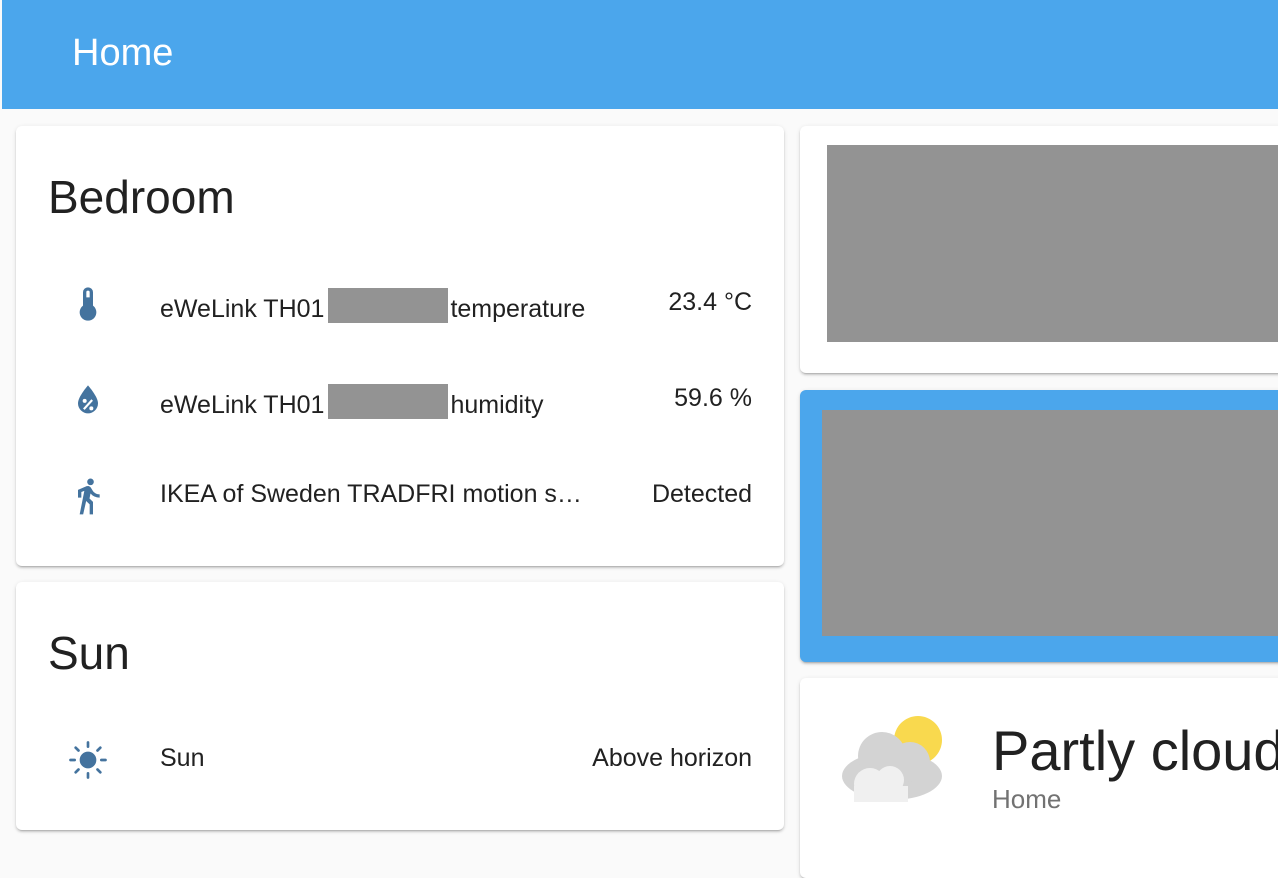 The height and width of the screenshot is (878, 1278). I want to click on entity-state: 23.4 °C, so click(710, 302).